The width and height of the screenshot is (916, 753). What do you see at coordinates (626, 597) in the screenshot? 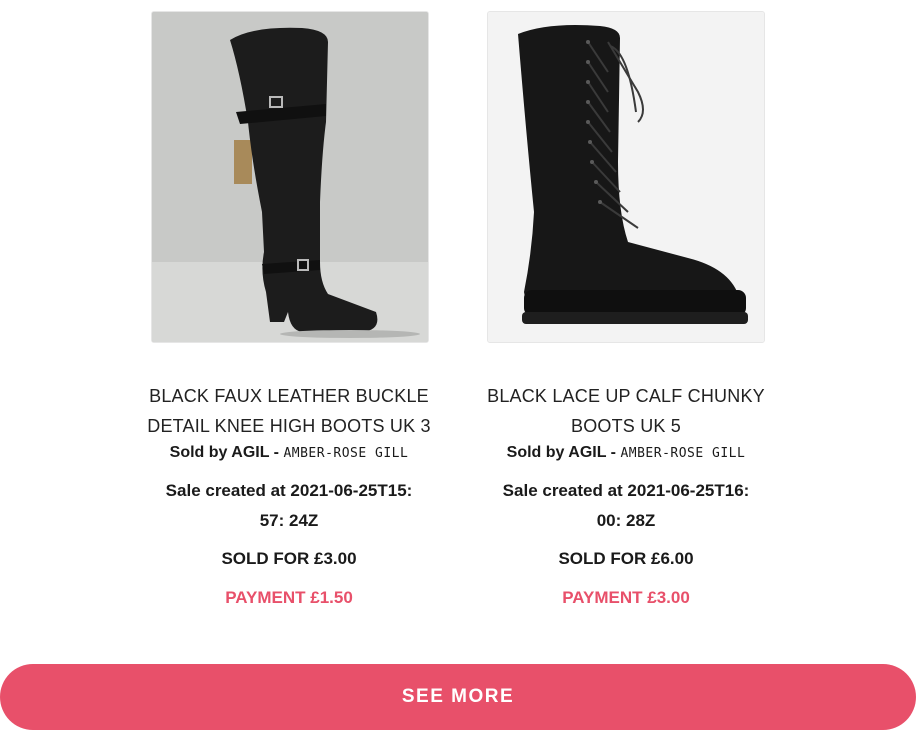
I see `payment-amount: PAYMENT £3.00` at bounding box center [626, 597].